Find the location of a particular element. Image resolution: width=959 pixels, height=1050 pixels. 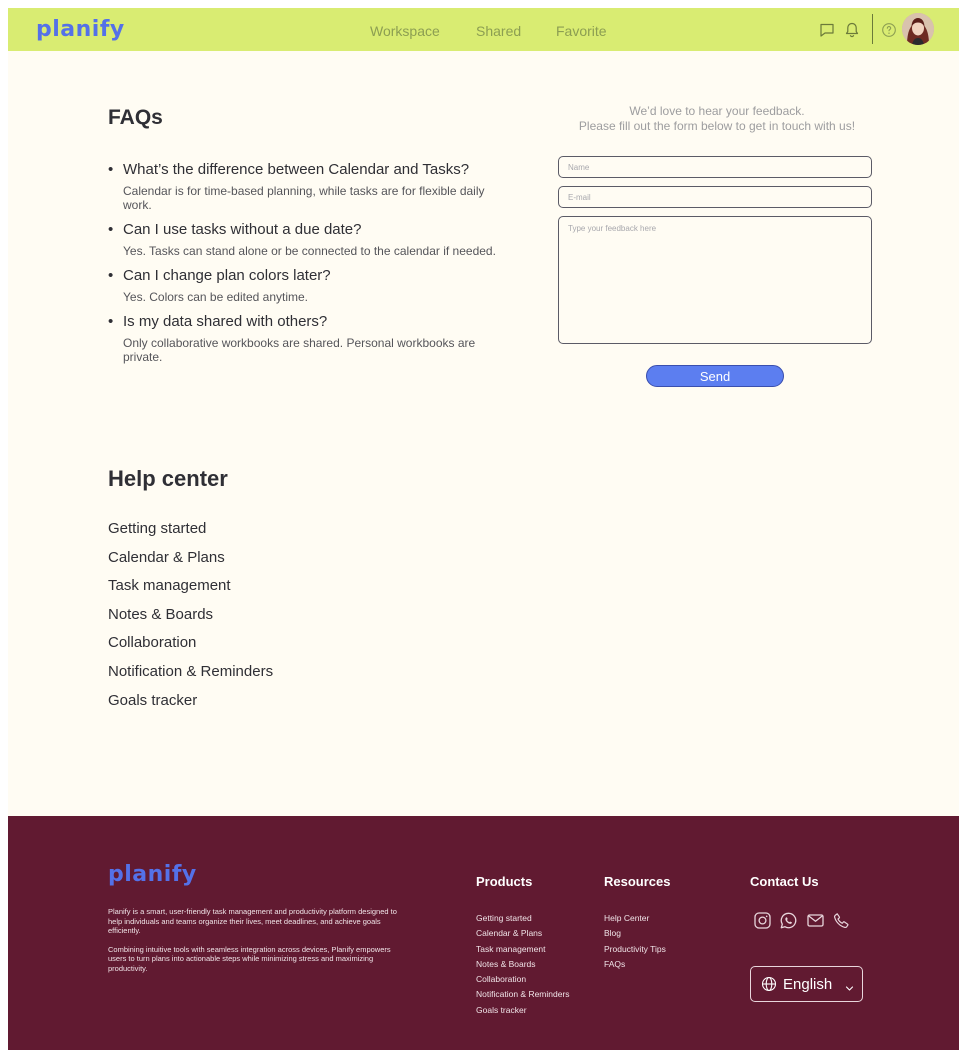

help-link-getting-started: Getting started is located at coordinates (190, 534).